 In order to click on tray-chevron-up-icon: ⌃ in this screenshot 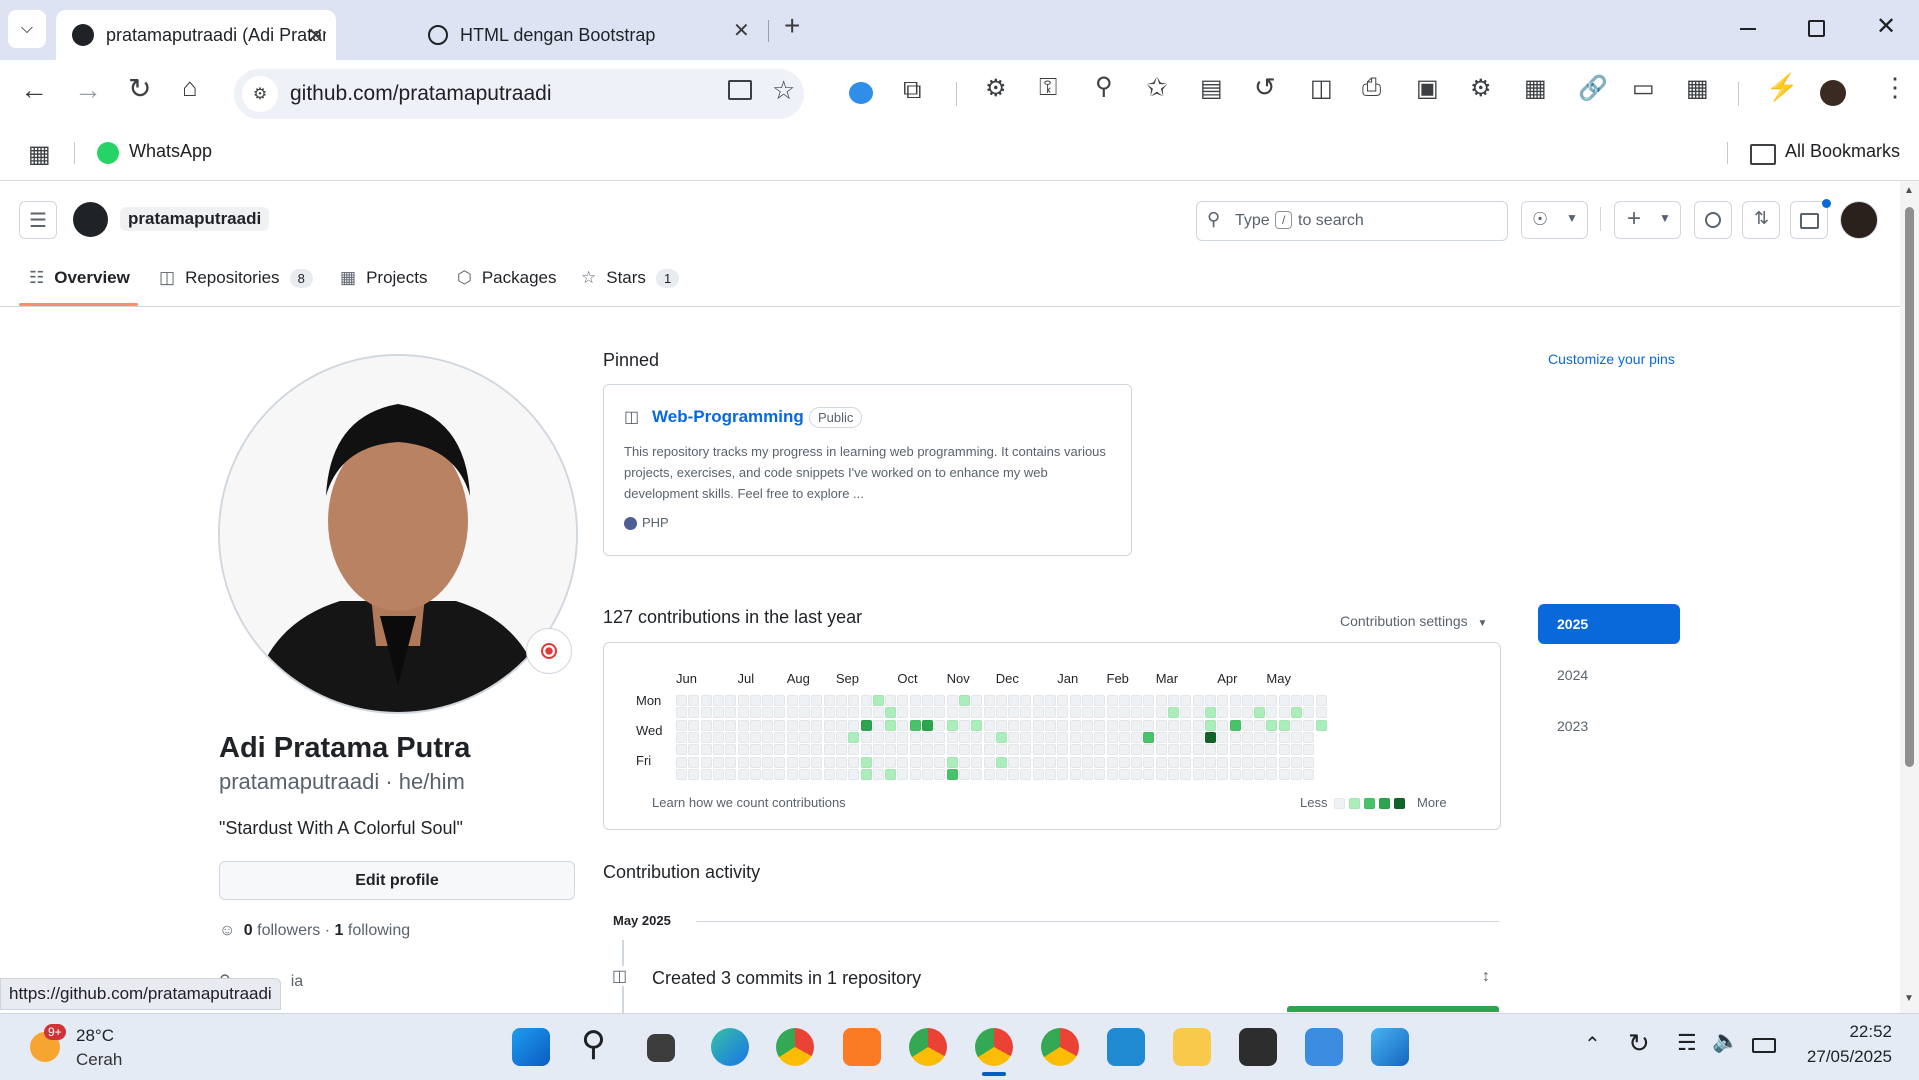, I will do `click(1592, 1044)`.